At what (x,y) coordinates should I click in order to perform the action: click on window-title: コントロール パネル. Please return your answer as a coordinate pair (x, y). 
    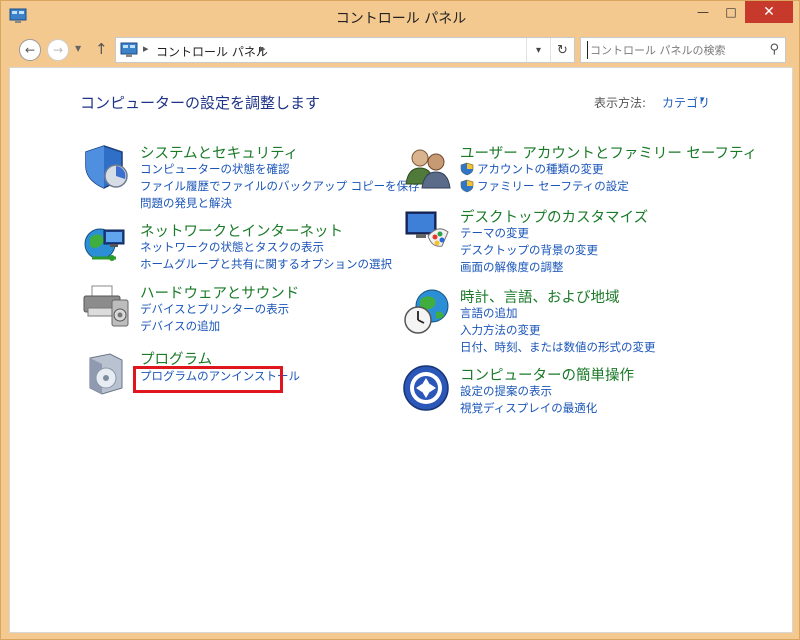
    Looking at the image, I should click on (401, 19).